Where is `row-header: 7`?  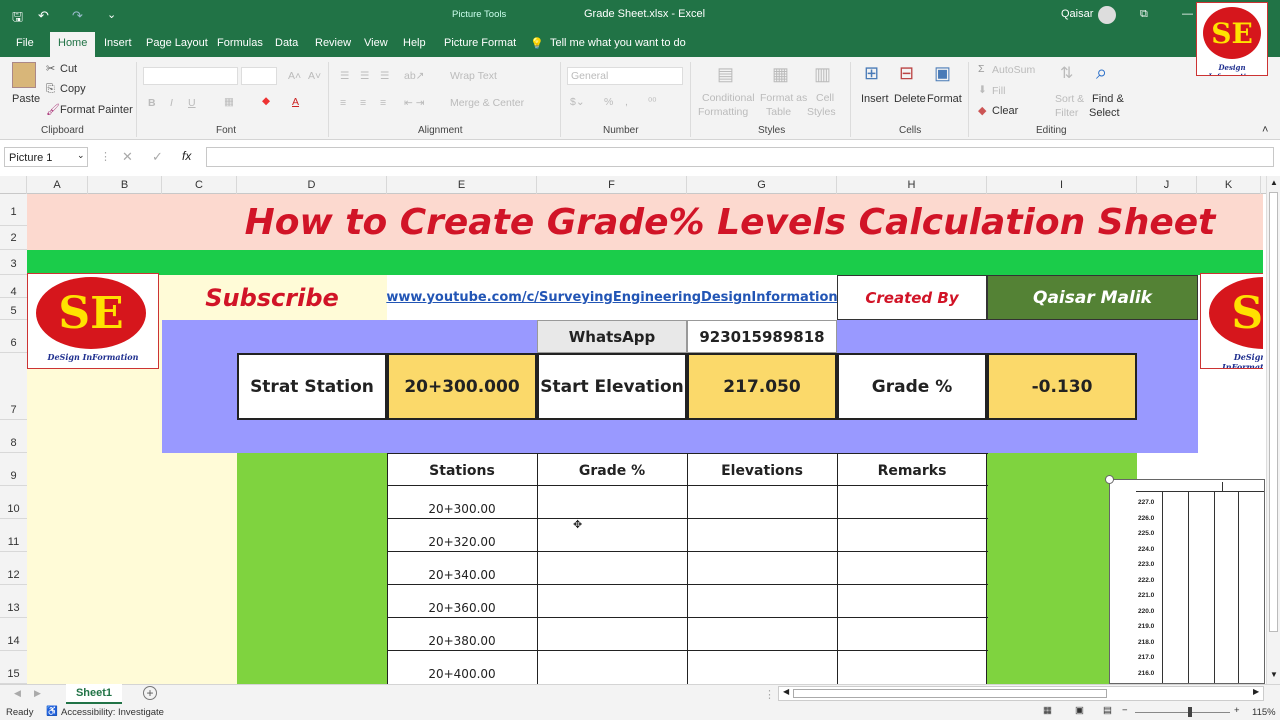
row-header: 7 is located at coordinates (13, 386).